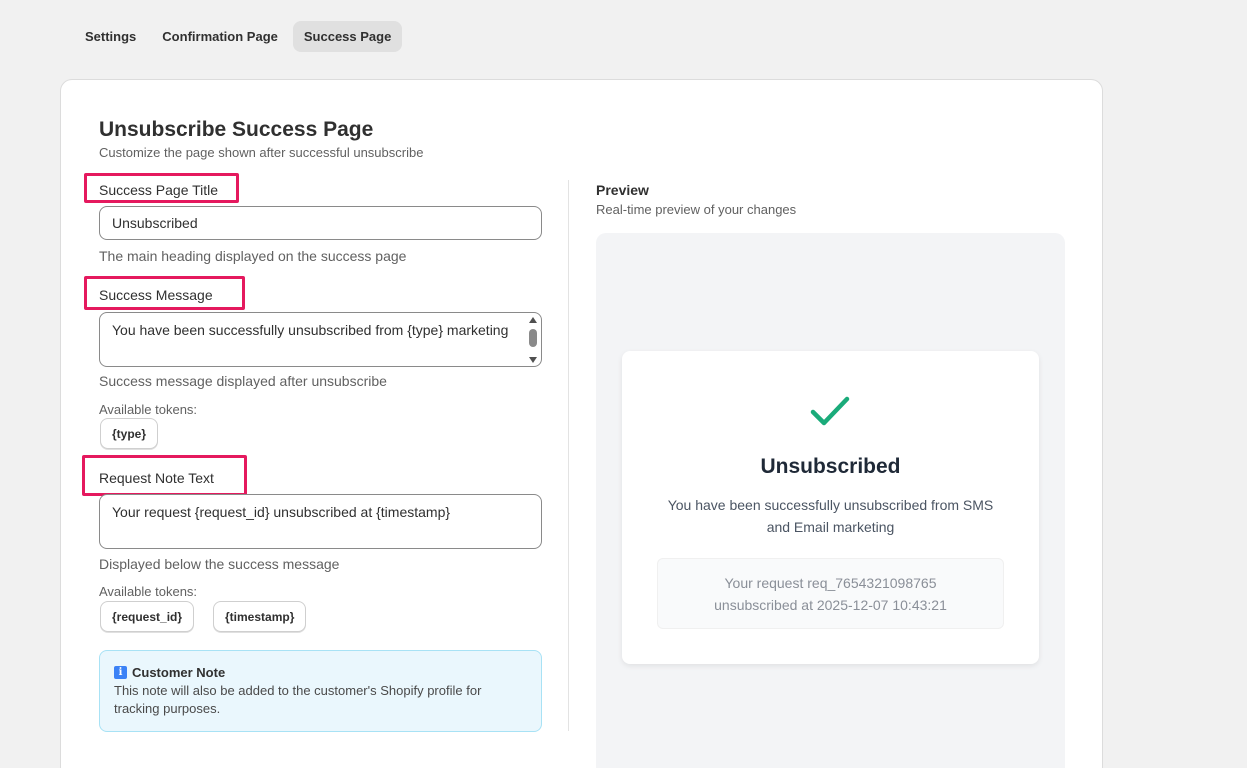 The width and height of the screenshot is (1247, 768). What do you see at coordinates (220, 36) in the screenshot?
I see `tab-confirmation-page: Confirmation Page` at bounding box center [220, 36].